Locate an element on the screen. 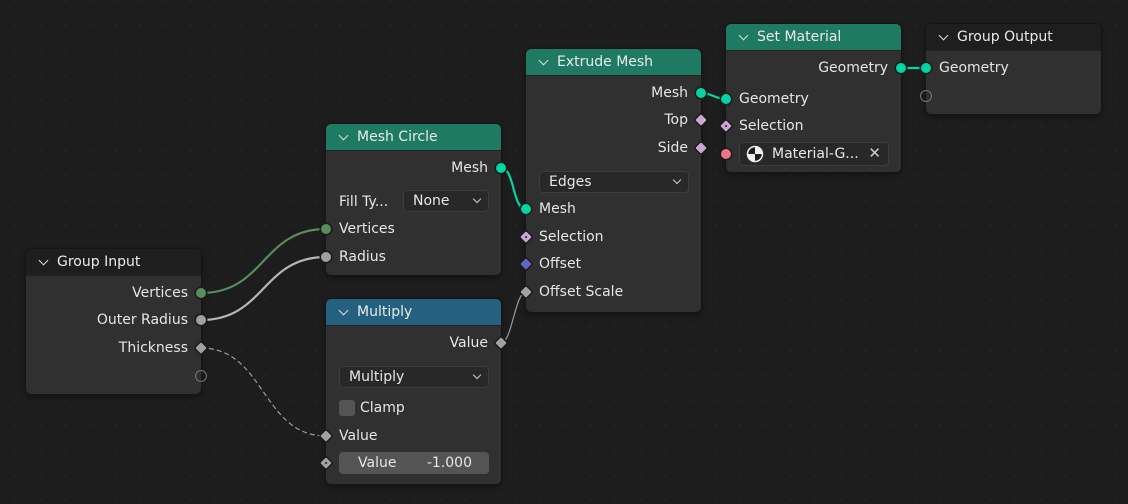 The image size is (1128, 504). material-selector: Material-G... ✕ is located at coordinates (814, 154).